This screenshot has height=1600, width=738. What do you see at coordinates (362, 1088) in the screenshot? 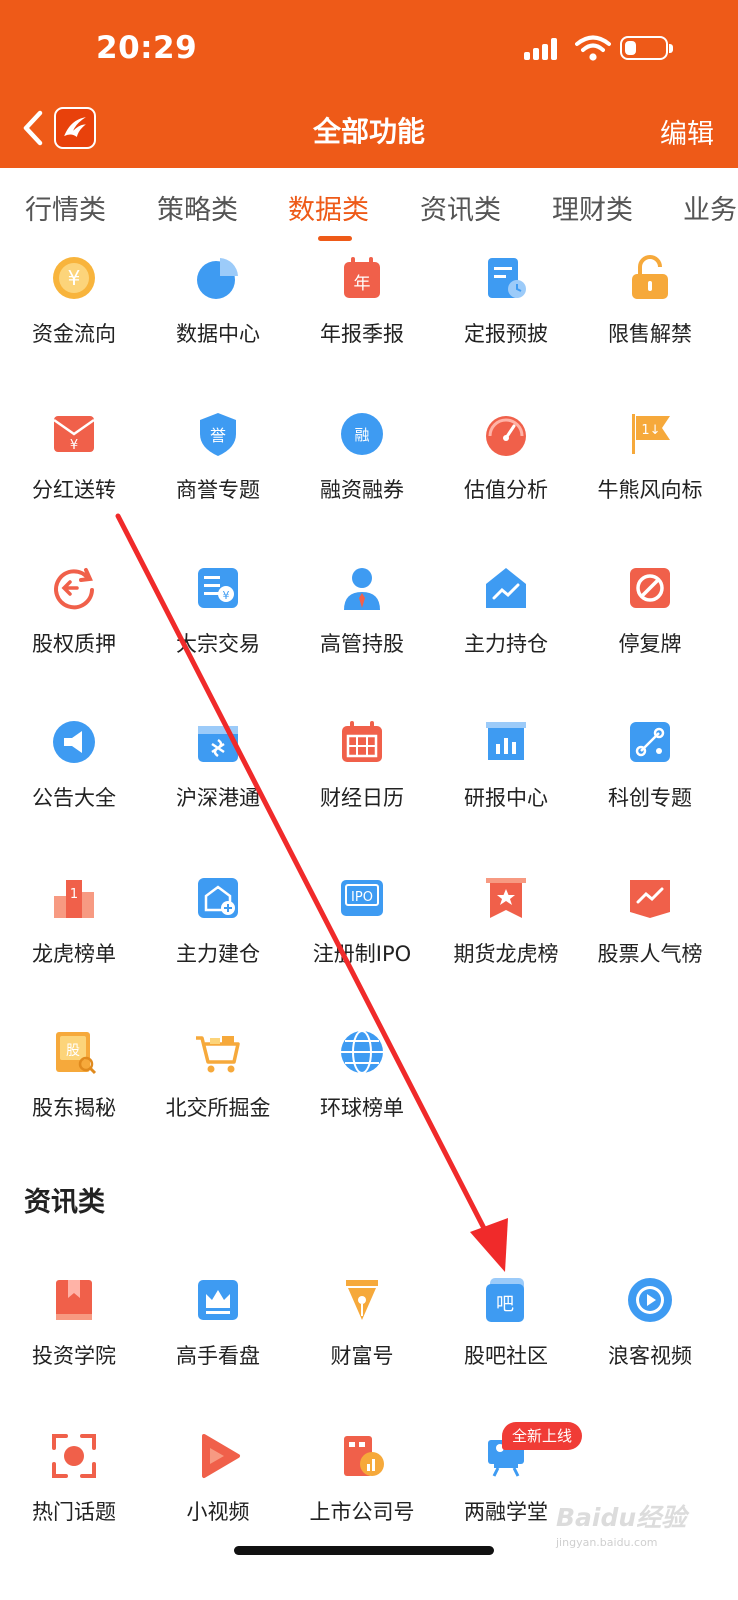
I see `func-item: 环球榜单` at bounding box center [362, 1088].